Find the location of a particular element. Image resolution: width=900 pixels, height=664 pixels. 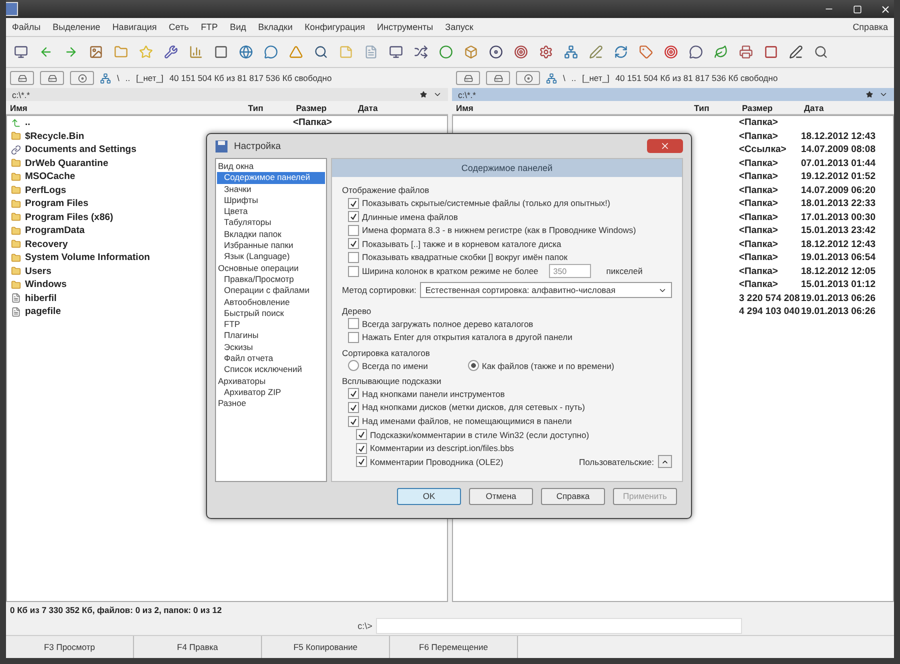

bar-chart-icon is located at coordinates (196, 52).